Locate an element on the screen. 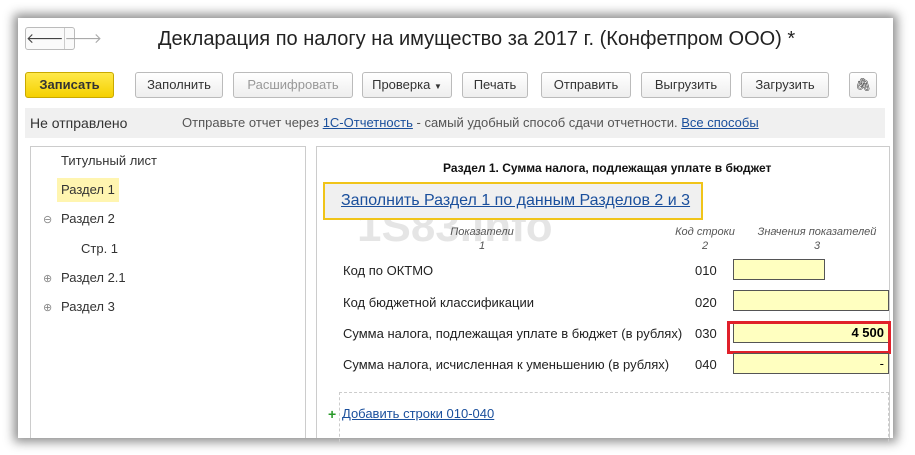  row-code: 010 is located at coordinates (706, 270).